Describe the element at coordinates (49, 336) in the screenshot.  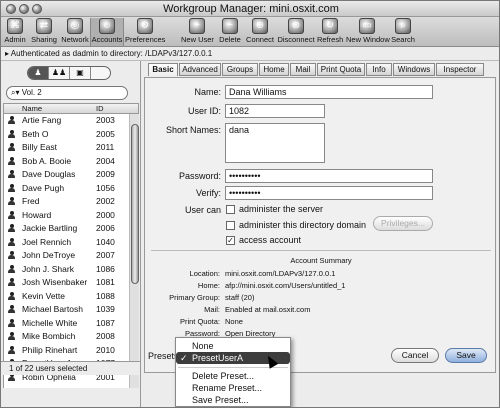
I see `user-name: Mike Bombich` at that location.